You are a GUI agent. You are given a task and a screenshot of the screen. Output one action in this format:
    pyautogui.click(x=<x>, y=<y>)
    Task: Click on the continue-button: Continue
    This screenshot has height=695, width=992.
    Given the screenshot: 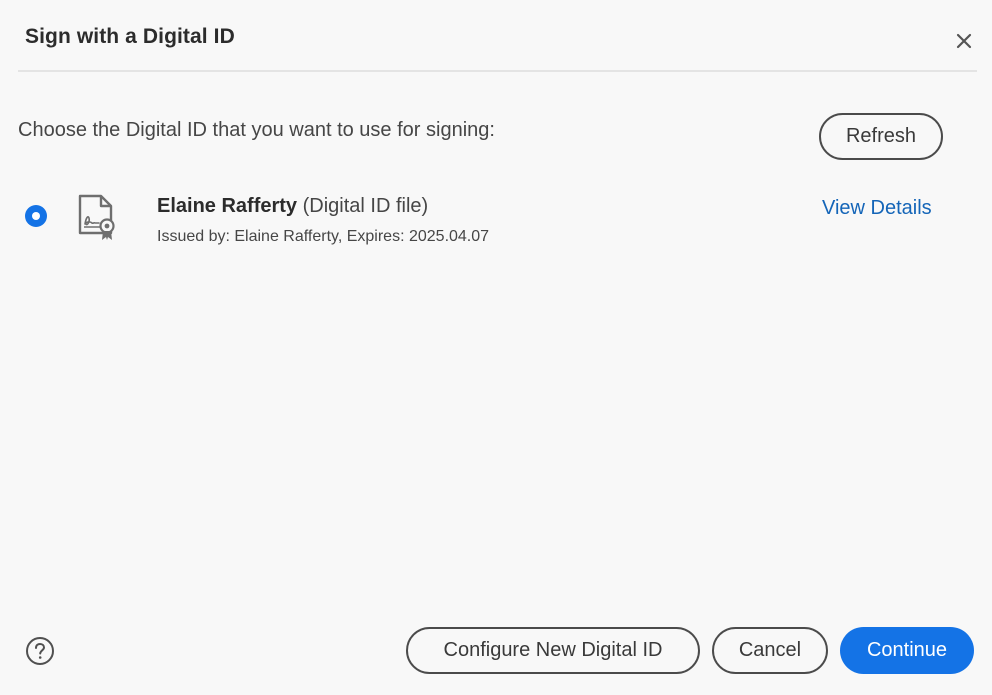 What is the action you would take?
    pyautogui.click(x=907, y=650)
    